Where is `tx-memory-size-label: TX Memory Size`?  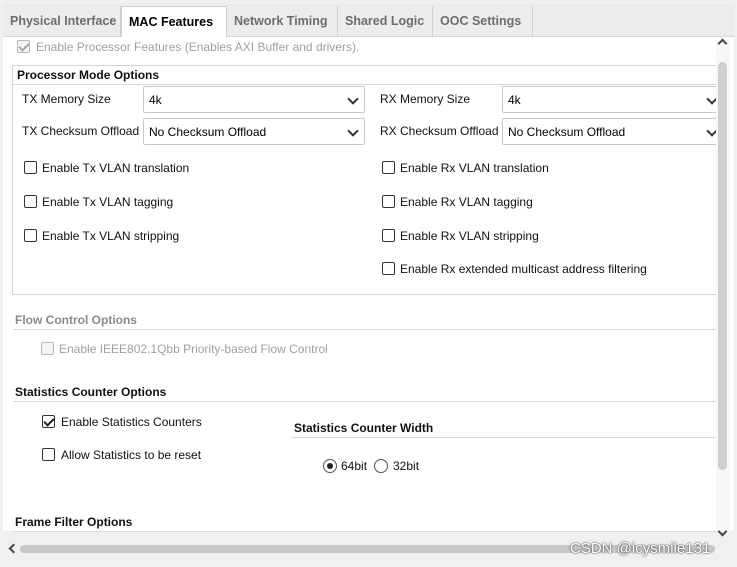
tx-memory-size-label: TX Memory Size is located at coordinates (66, 99).